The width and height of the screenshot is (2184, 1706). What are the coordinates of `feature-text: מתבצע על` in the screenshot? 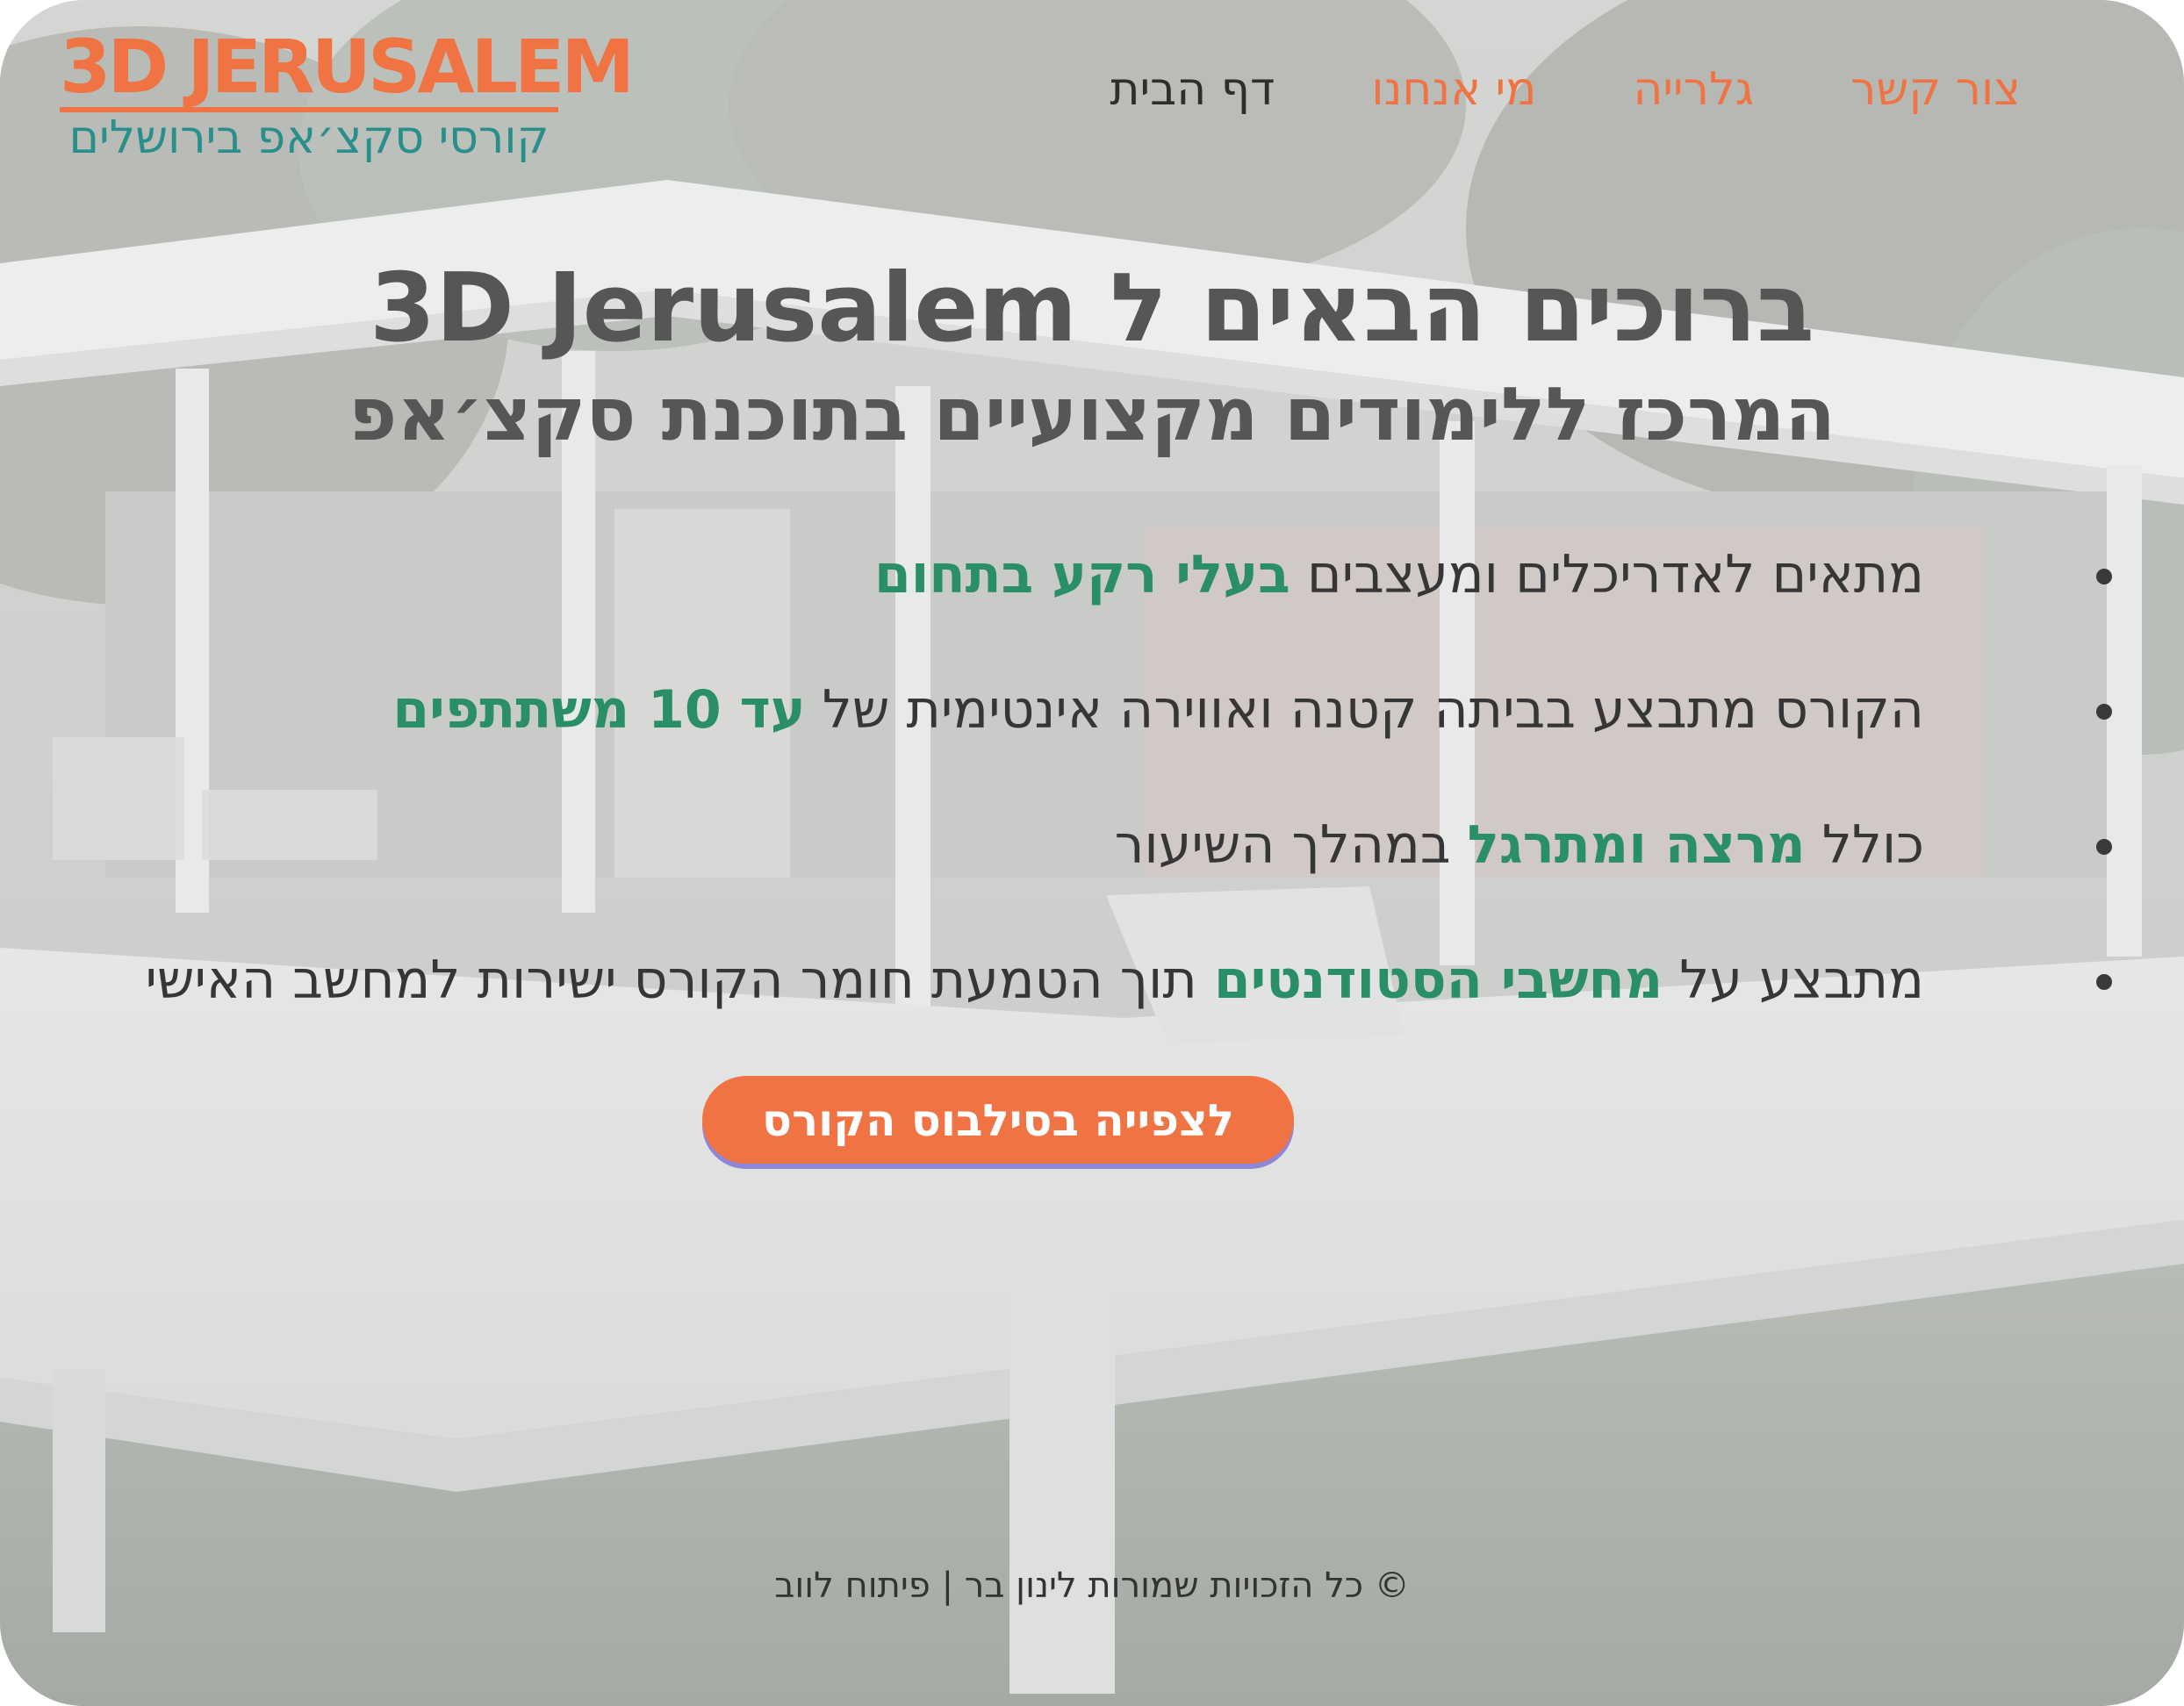 It's located at (1793, 980).